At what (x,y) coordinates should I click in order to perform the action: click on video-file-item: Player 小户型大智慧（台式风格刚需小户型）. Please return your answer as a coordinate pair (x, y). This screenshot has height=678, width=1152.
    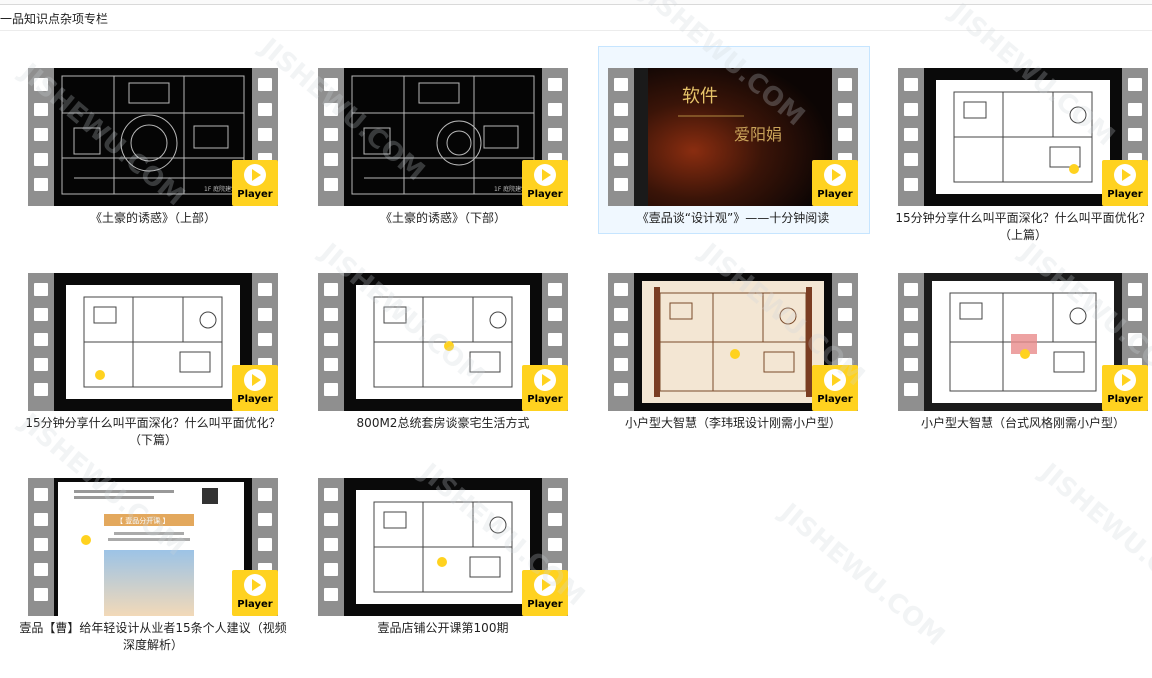
    Looking at the image, I should click on (1025, 373).